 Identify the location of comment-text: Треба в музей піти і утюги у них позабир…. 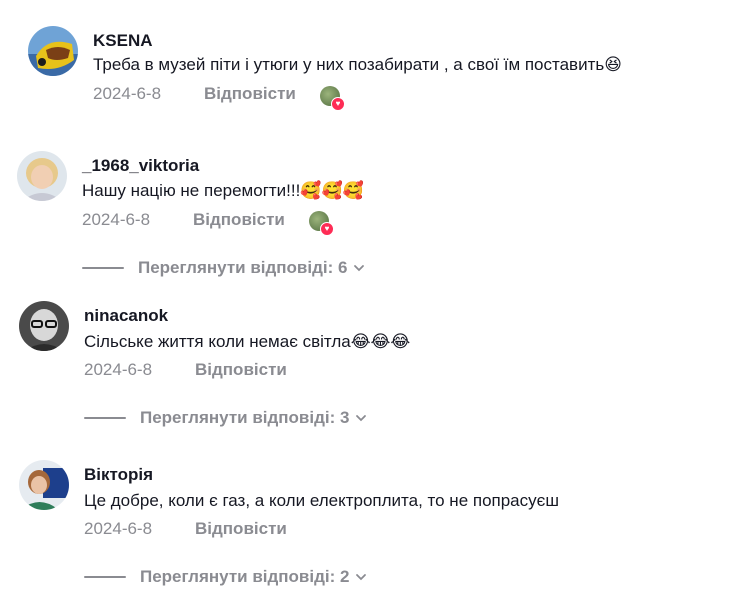
(357, 65).